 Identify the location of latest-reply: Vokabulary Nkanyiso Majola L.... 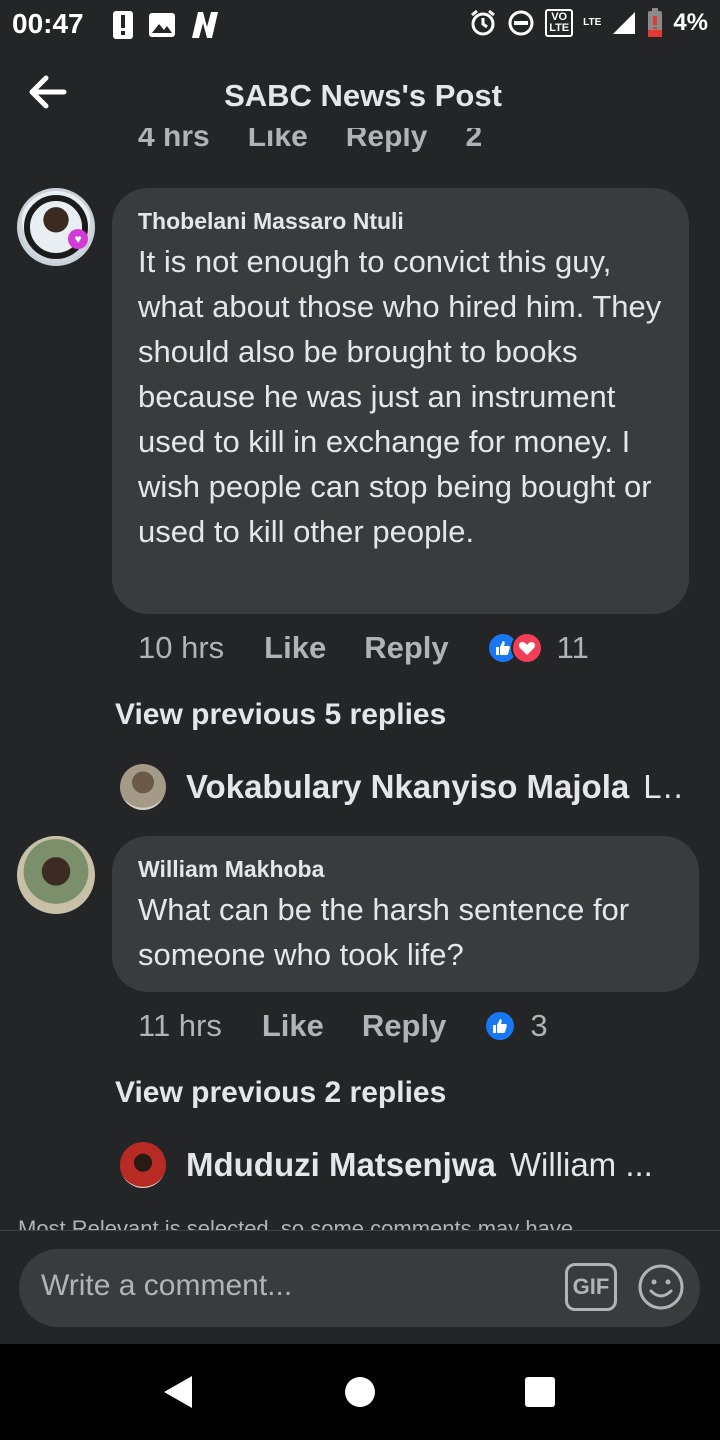
(400, 787).